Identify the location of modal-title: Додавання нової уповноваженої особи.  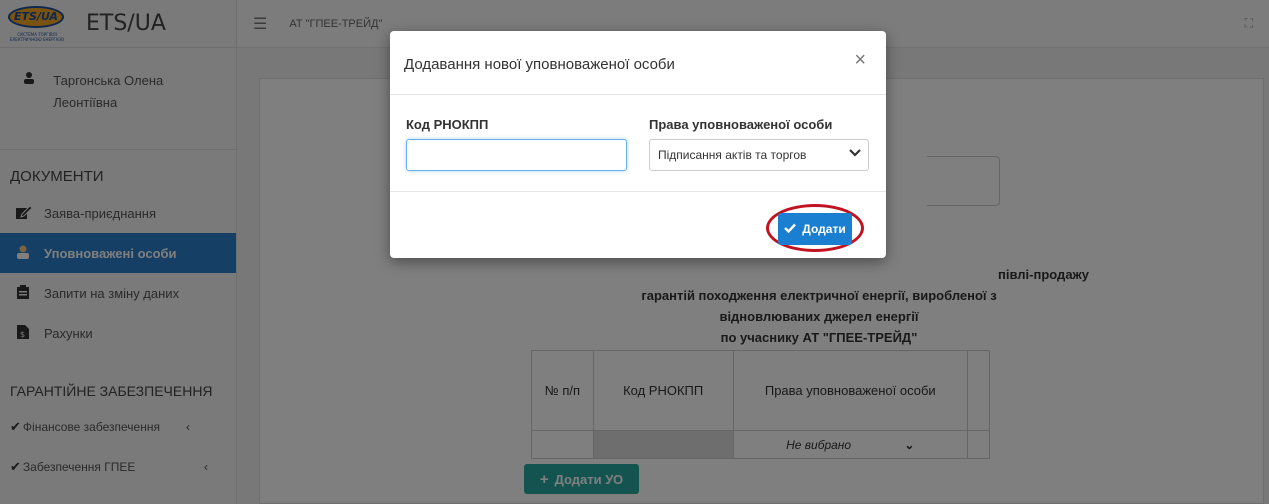
(539, 64).